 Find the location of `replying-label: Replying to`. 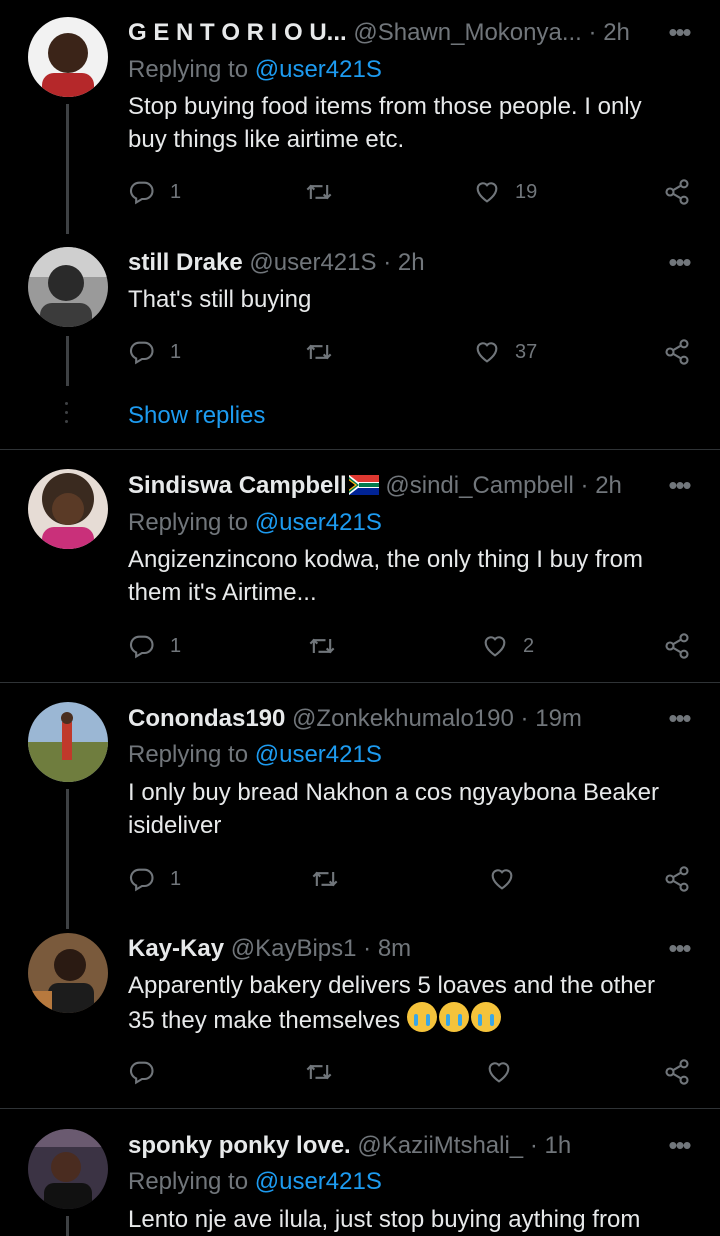

replying-label: Replying to is located at coordinates (188, 69).